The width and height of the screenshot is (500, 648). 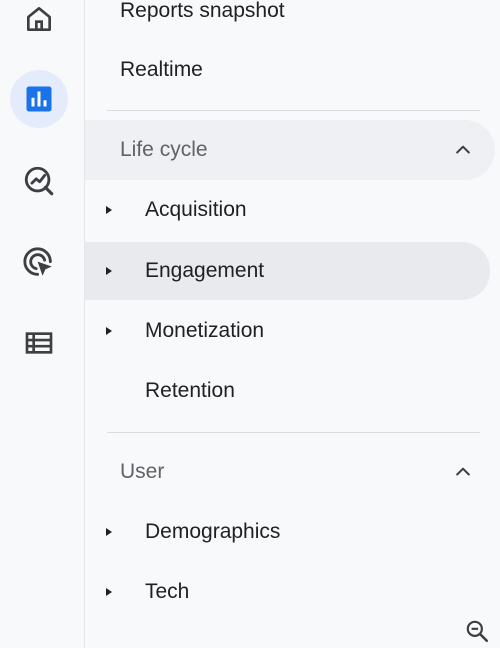 I want to click on reports-button, so click(x=39, y=99).